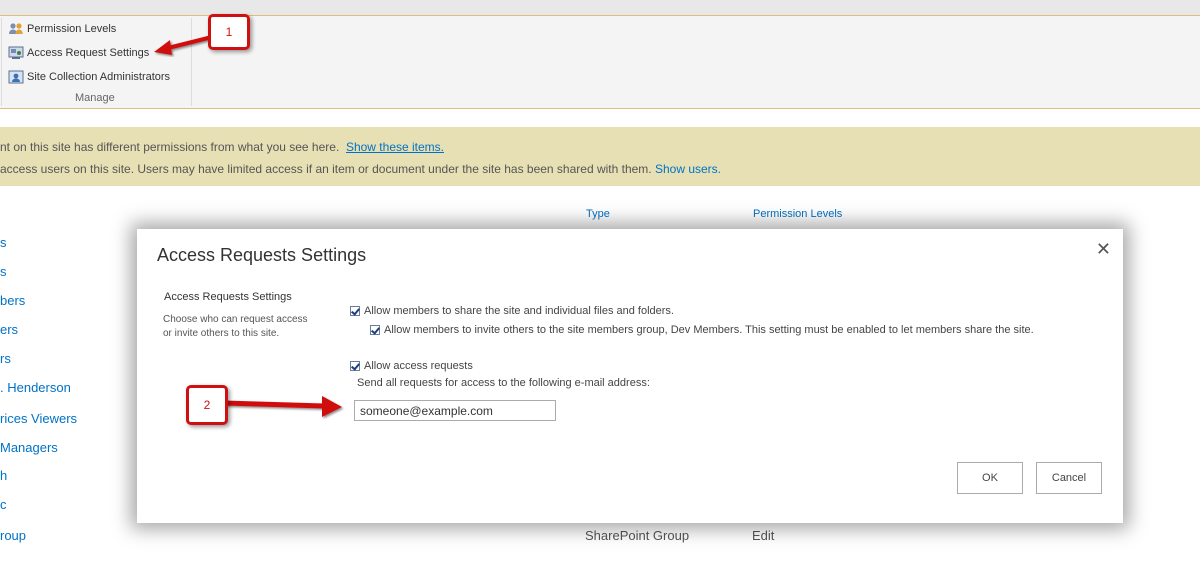 This screenshot has height=561, width=1200. I want to click on show-users-link: Show users., so click(688, 169).